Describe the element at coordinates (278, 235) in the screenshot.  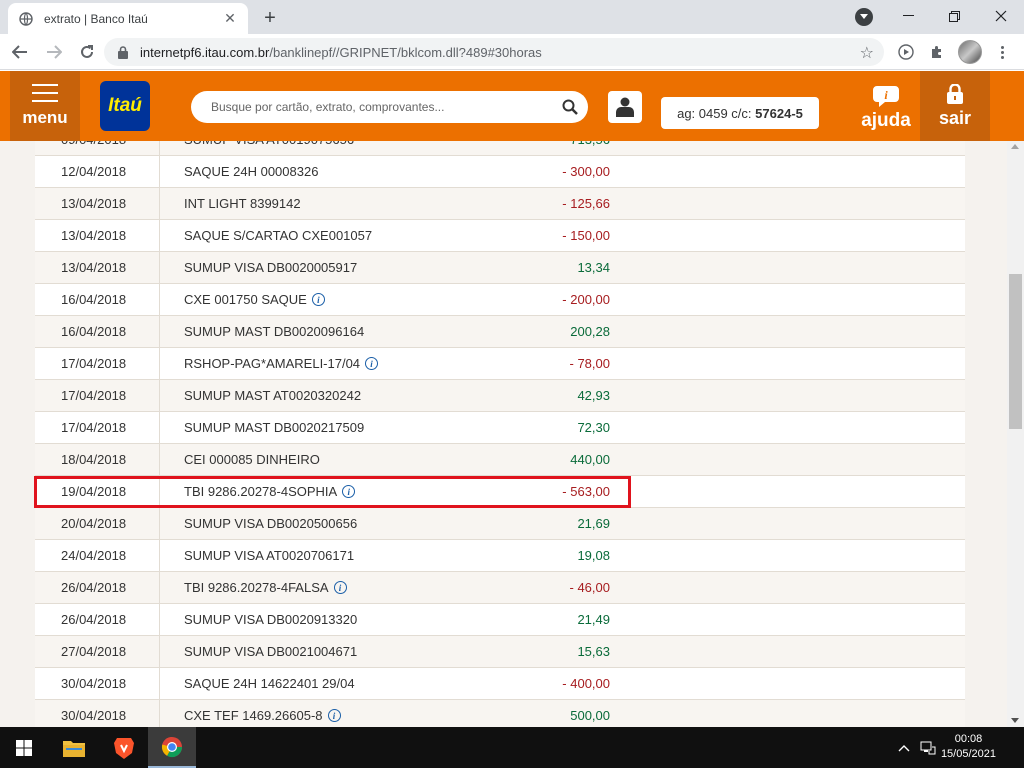
I see `row-description: SAQUE S/CARTAO CXE001057` at that location.